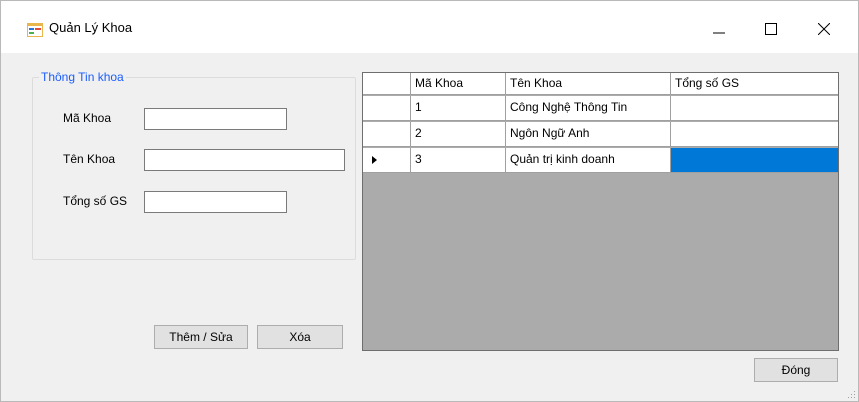  I want to click on ten-khoa-label: Tên Khoa, so click(89, 159).